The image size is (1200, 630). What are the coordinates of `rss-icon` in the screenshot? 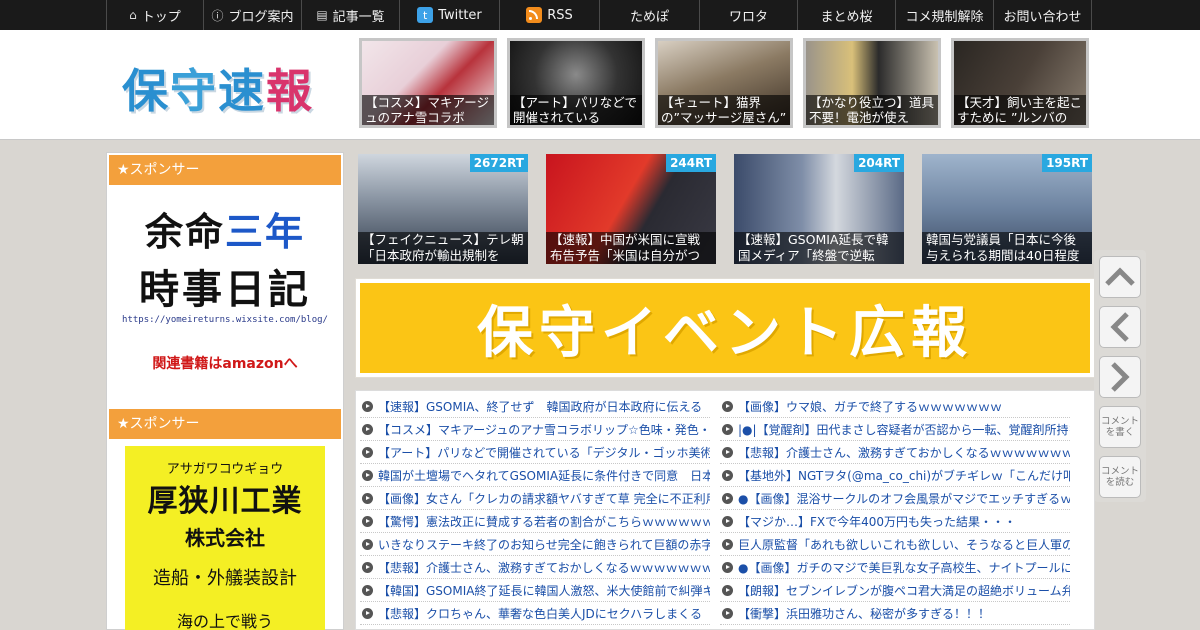 It's located at (534, 15).